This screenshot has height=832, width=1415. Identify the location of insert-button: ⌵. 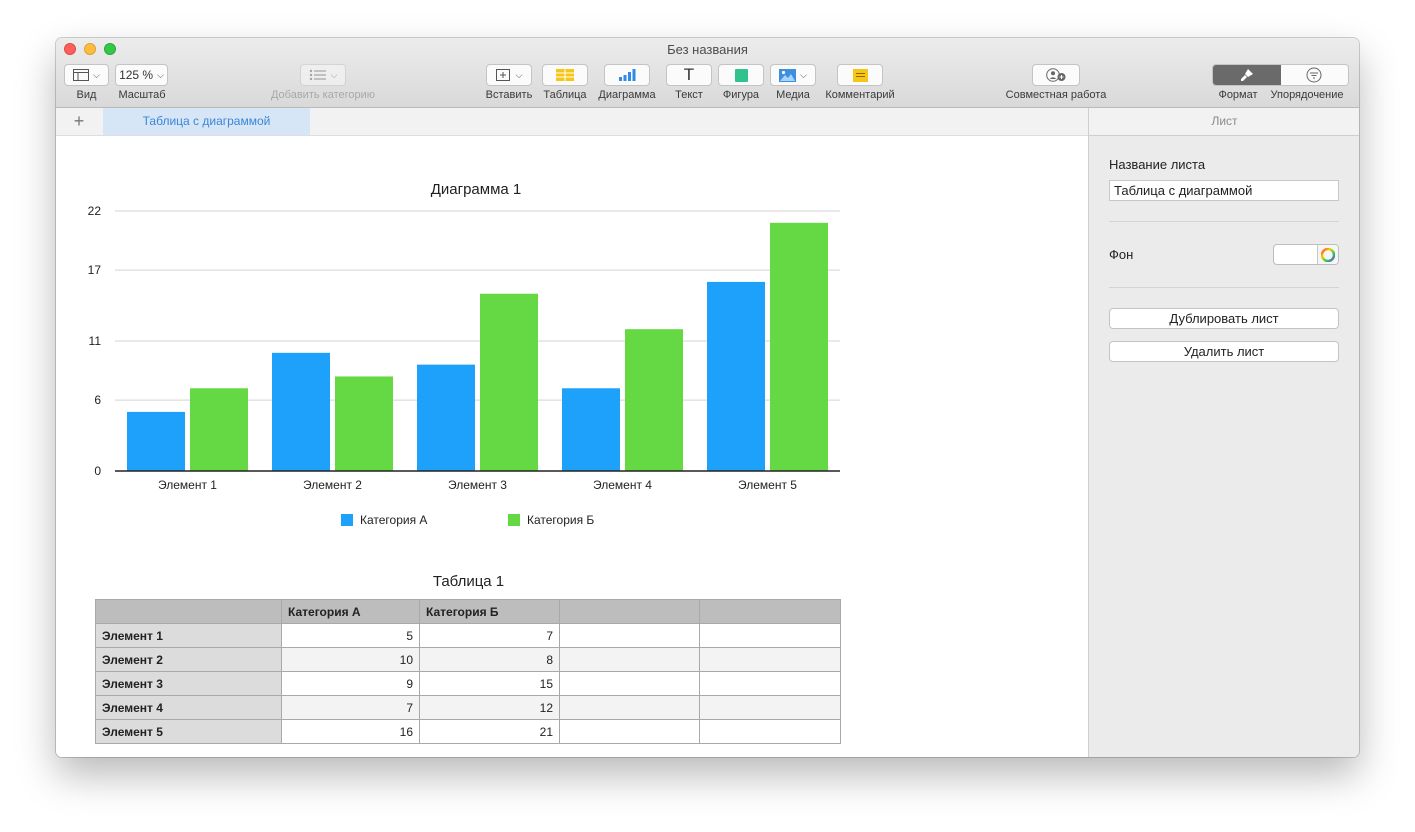
(509, 75).